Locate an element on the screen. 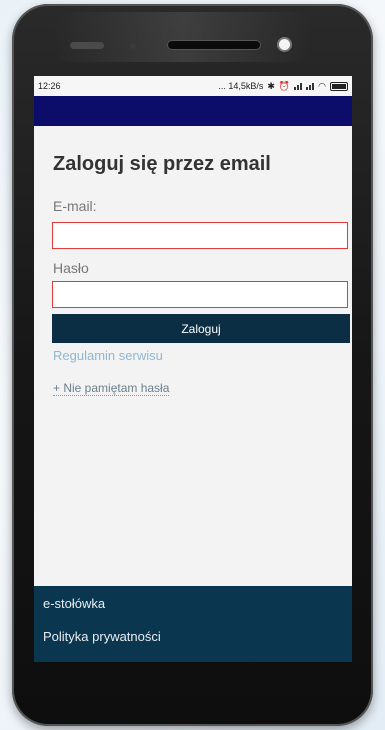 Image resolution: width=385 pixels, height=730 pixels. phone-speaker is located at coordinates (214, 45).